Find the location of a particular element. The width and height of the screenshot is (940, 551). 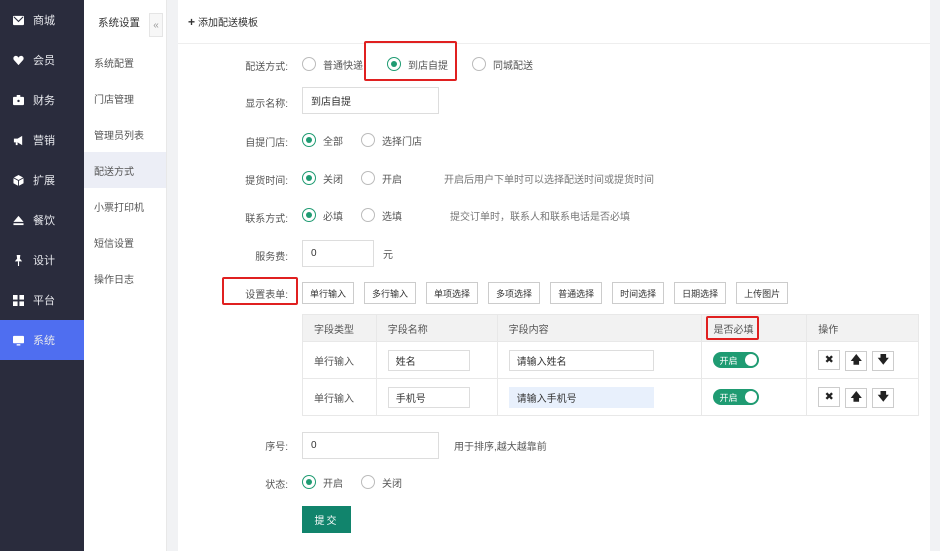

nav-item-platform: 平台 is located at coordinates (42, 300).